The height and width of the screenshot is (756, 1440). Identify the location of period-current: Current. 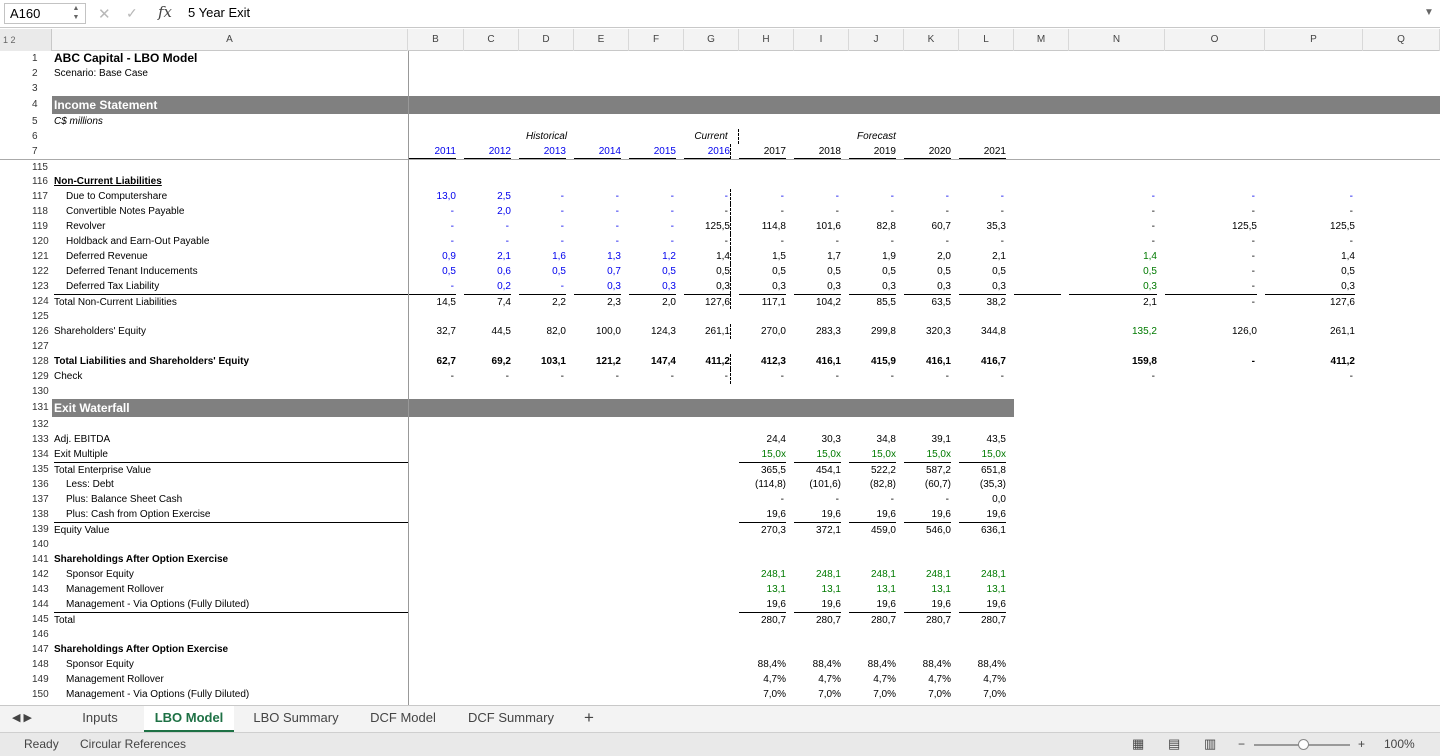
(711, 136).